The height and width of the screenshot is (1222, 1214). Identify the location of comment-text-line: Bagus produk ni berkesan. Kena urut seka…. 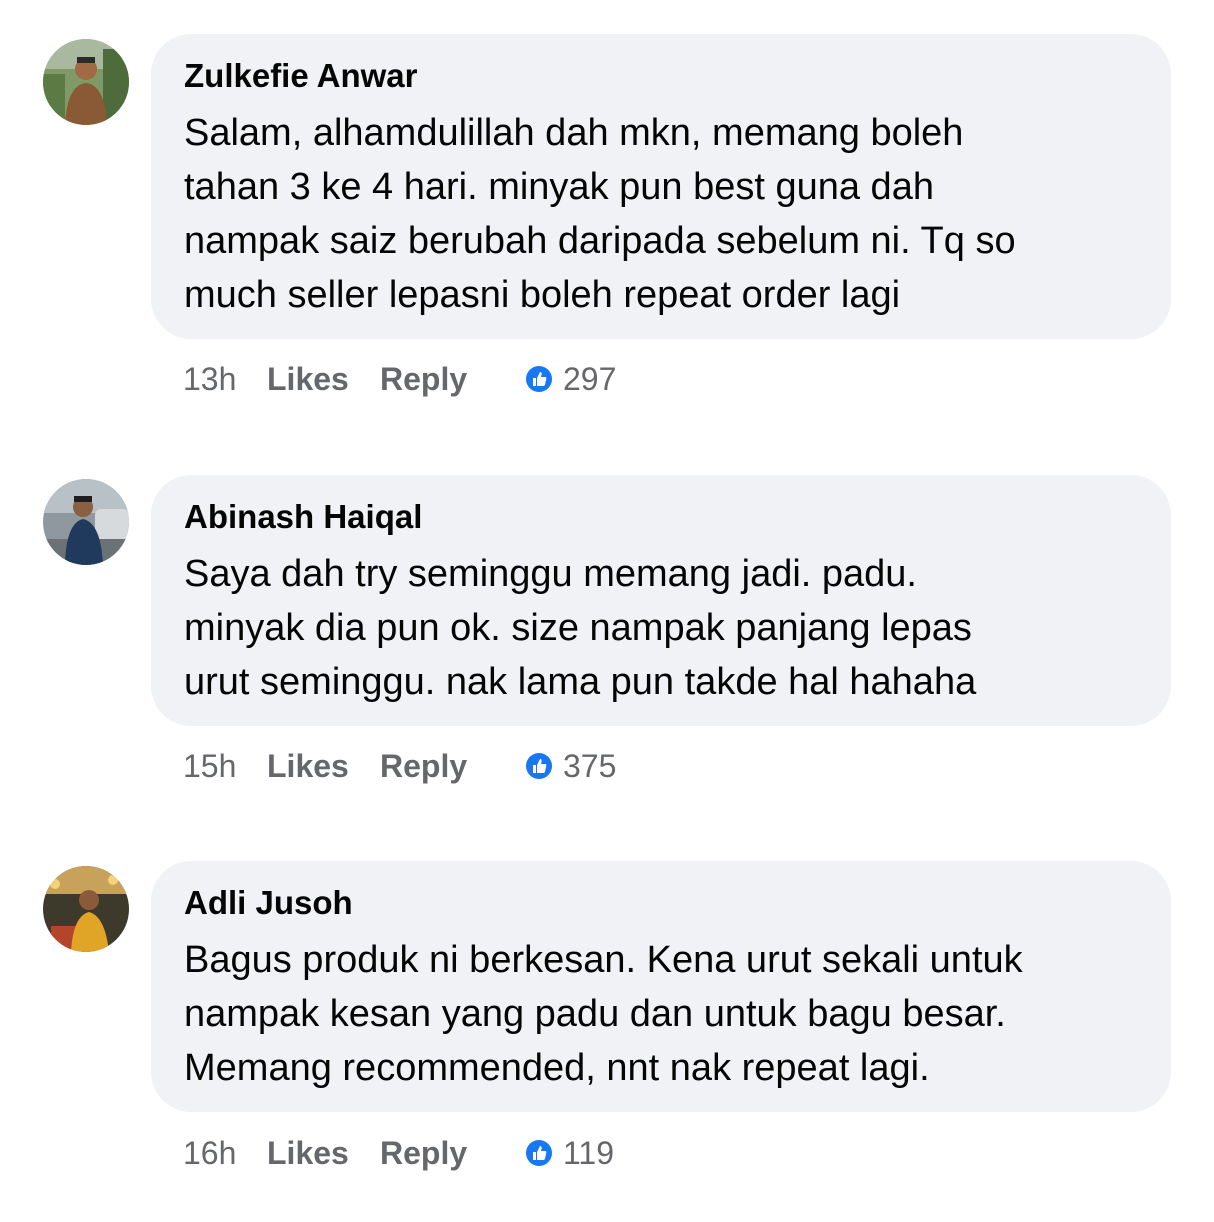
(603, 960).